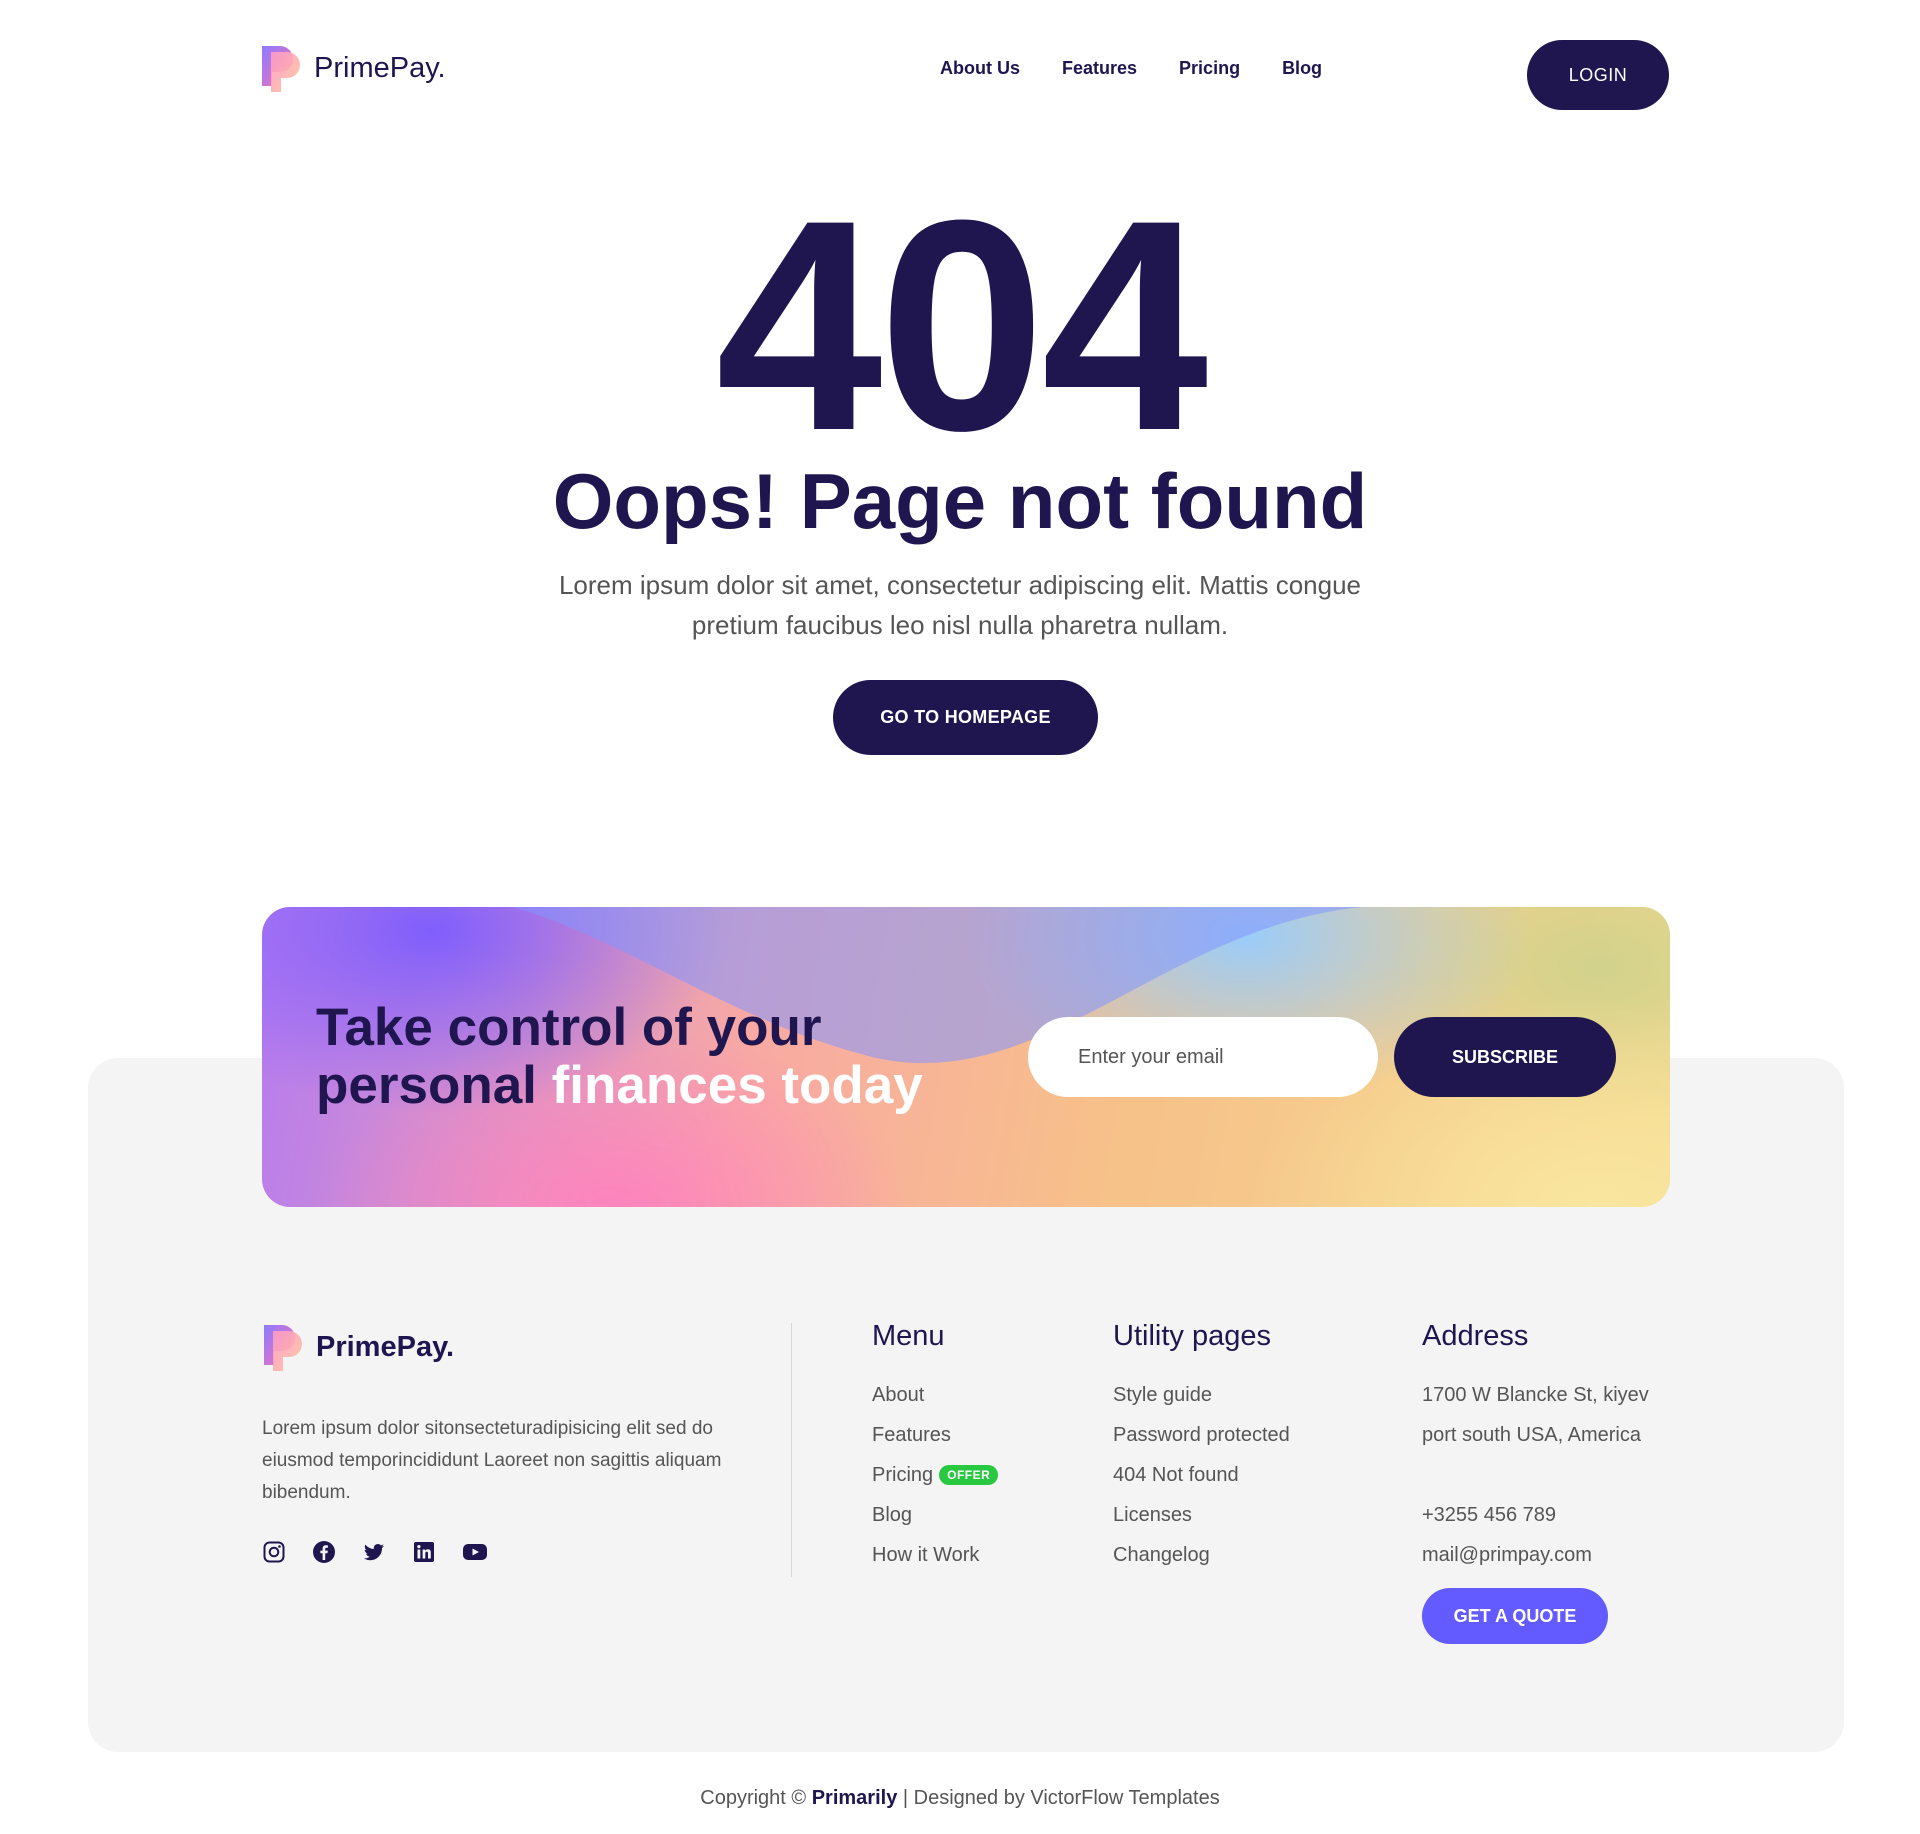 The height and width of the screenshot is (1834, 1920). Describe the element at coordinates (965, 717) in the screenshot. I see `go-to-homepage-button: GO TO HOMEPAGE` at that location.